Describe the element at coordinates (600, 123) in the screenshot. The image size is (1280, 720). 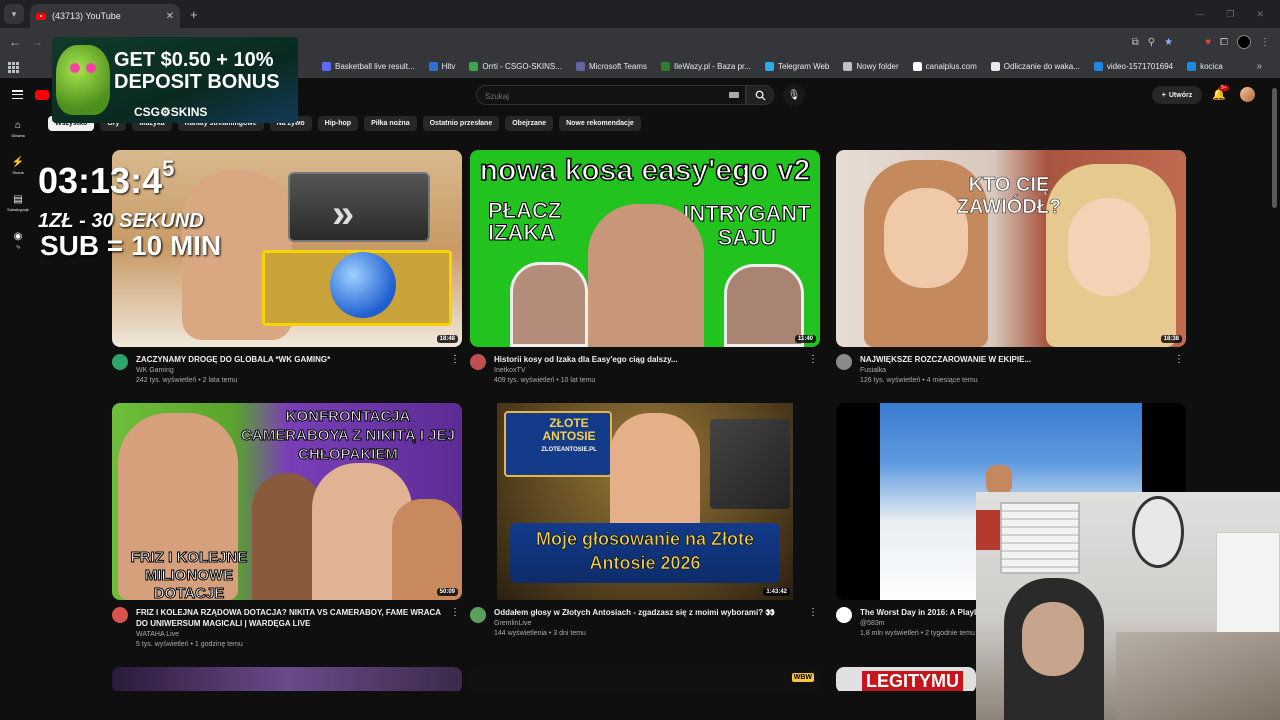
I see `filter-chip: Nowe rekomendacje` at that location.